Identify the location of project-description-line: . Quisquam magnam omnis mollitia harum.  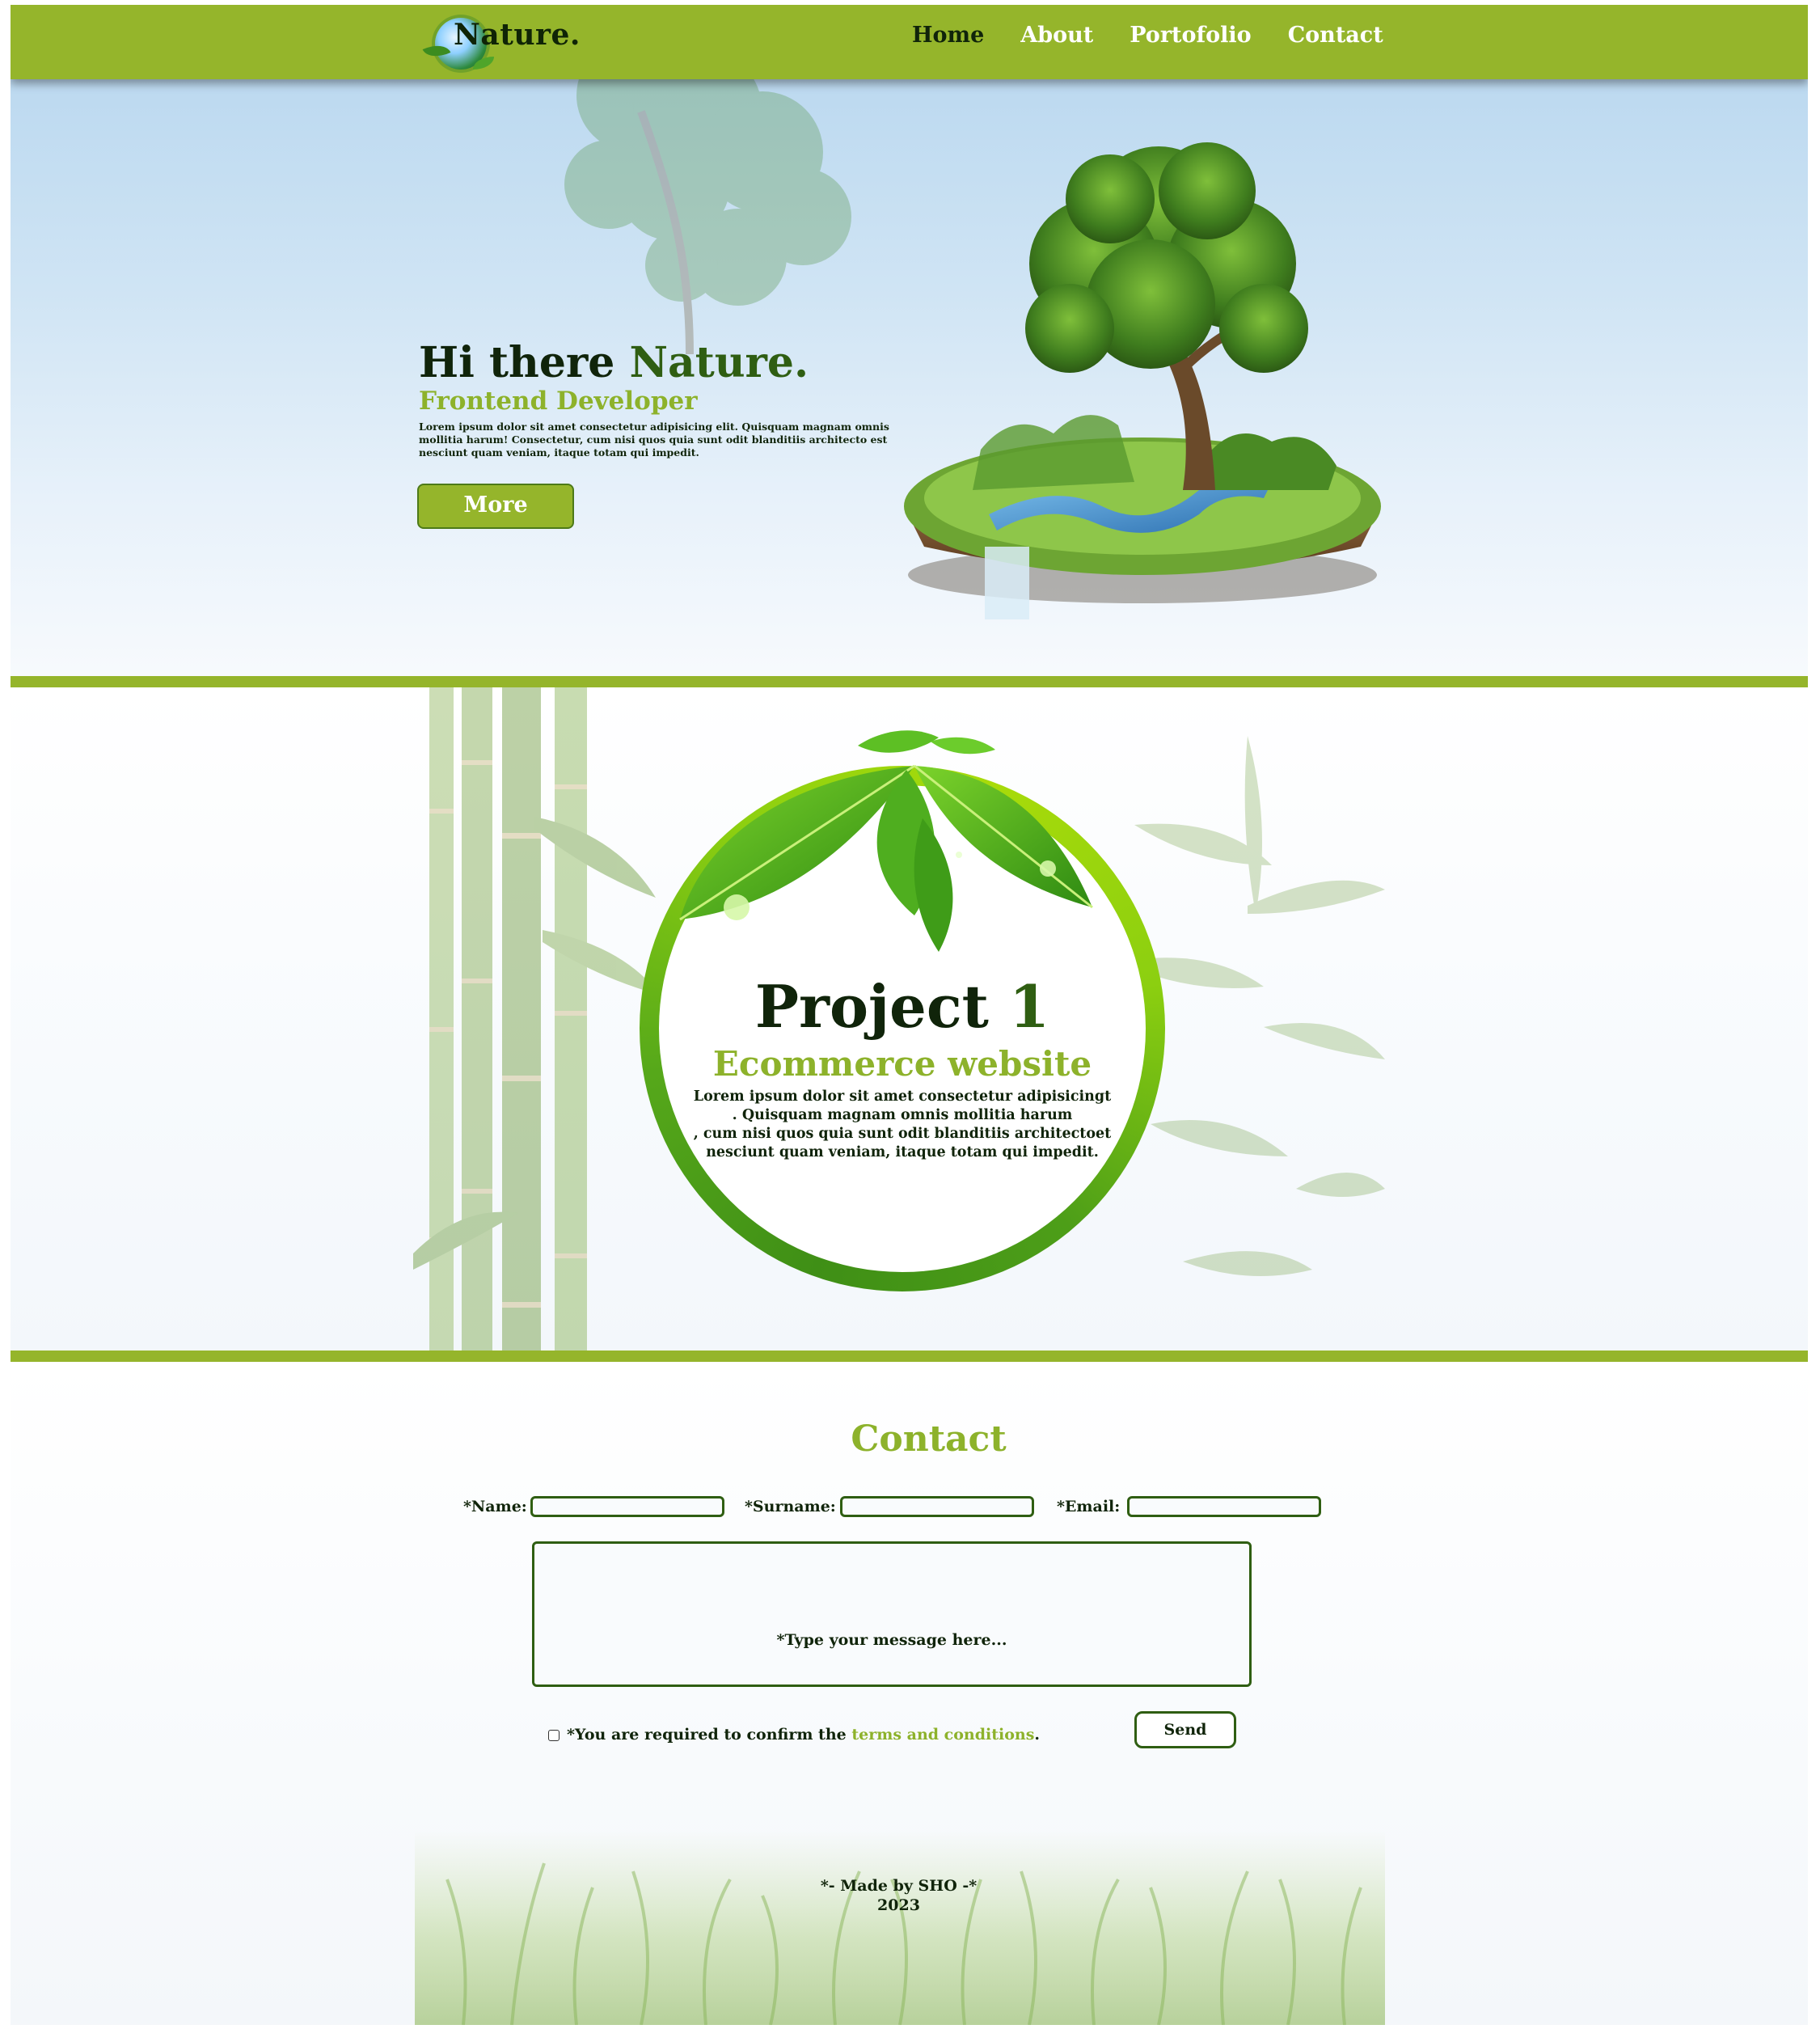
(903, 1115).